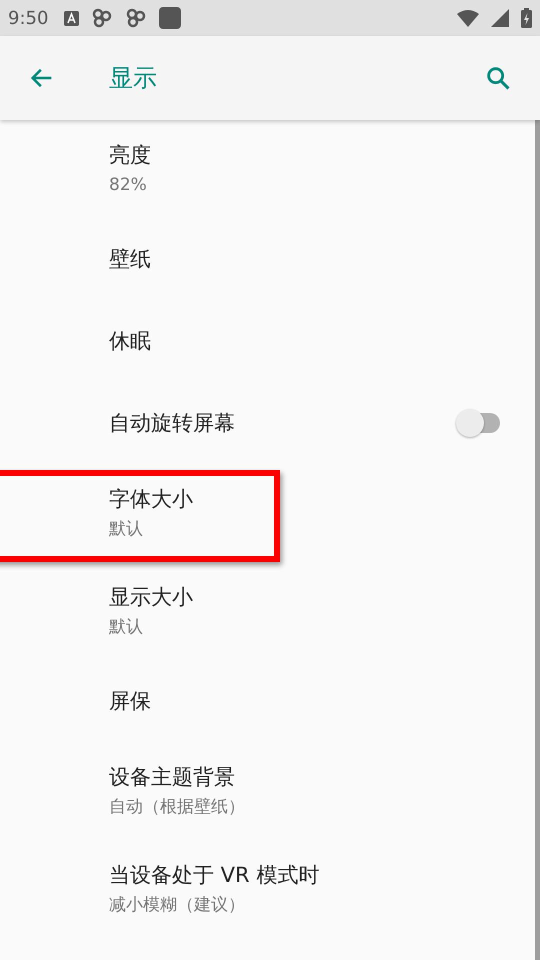  What do you see at coordinates (282, 423) in the screenshot?
I see `setting-title: 自动旋转屏幕` at bounding box center [282, 423].